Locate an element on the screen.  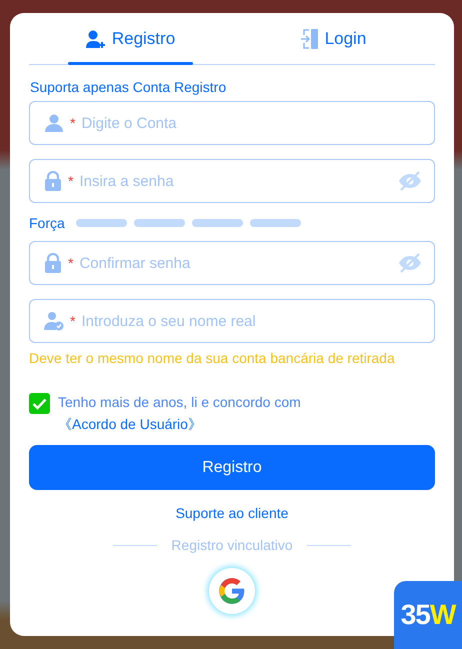
check-icon is located at coordinates (39, 404).